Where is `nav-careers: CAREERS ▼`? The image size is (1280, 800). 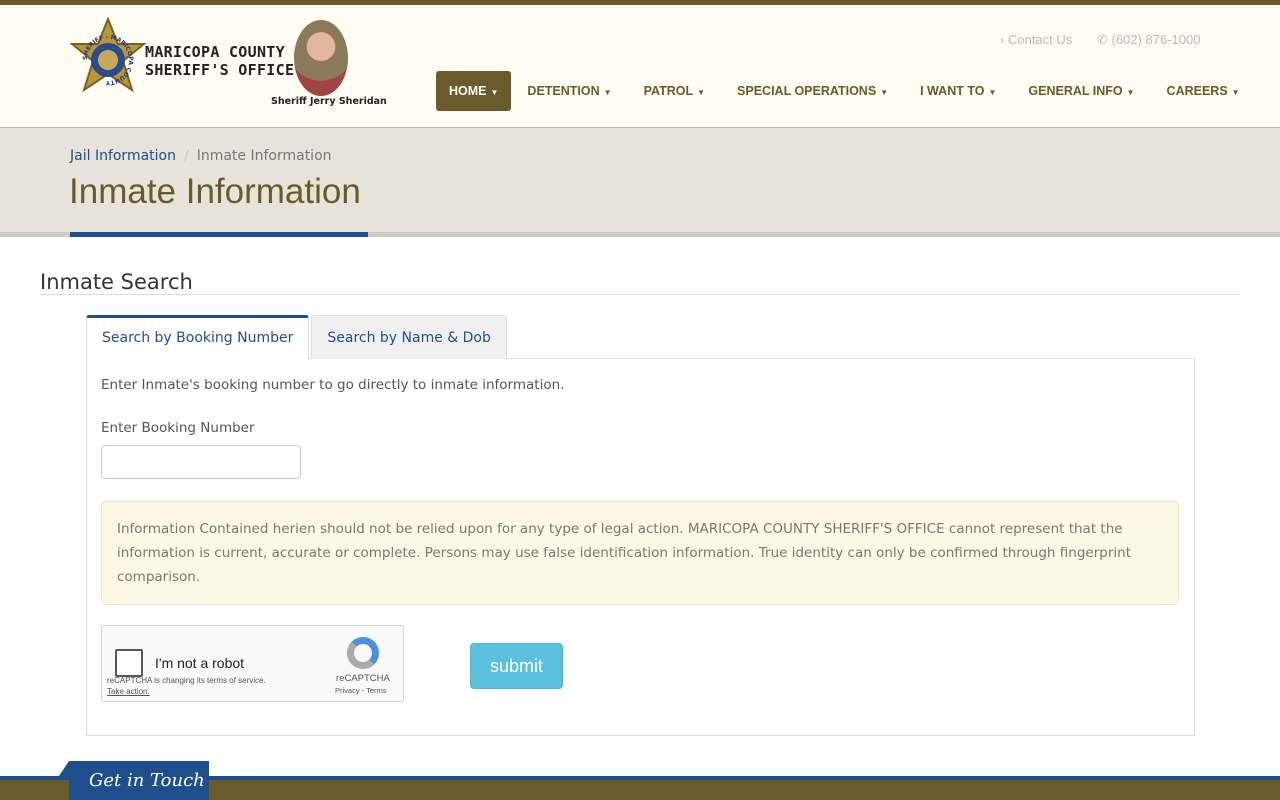
nav-careers: CAREERS ▼ is located at coordinates (1203, 91).